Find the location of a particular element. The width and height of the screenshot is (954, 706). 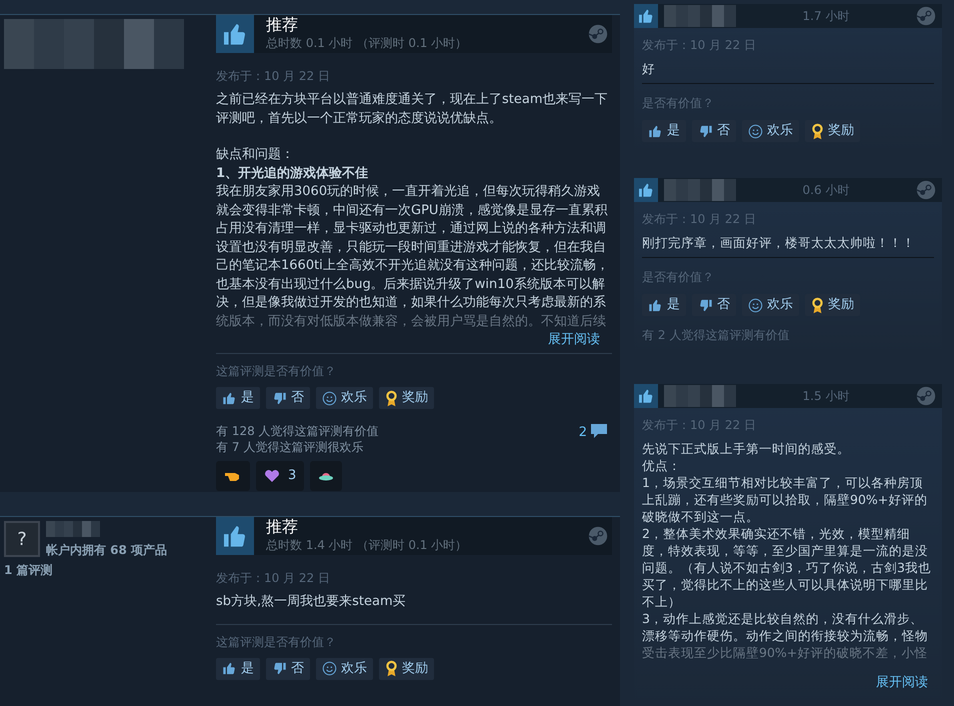

review-text-line: 优点： is located at coordinates (662, 465).